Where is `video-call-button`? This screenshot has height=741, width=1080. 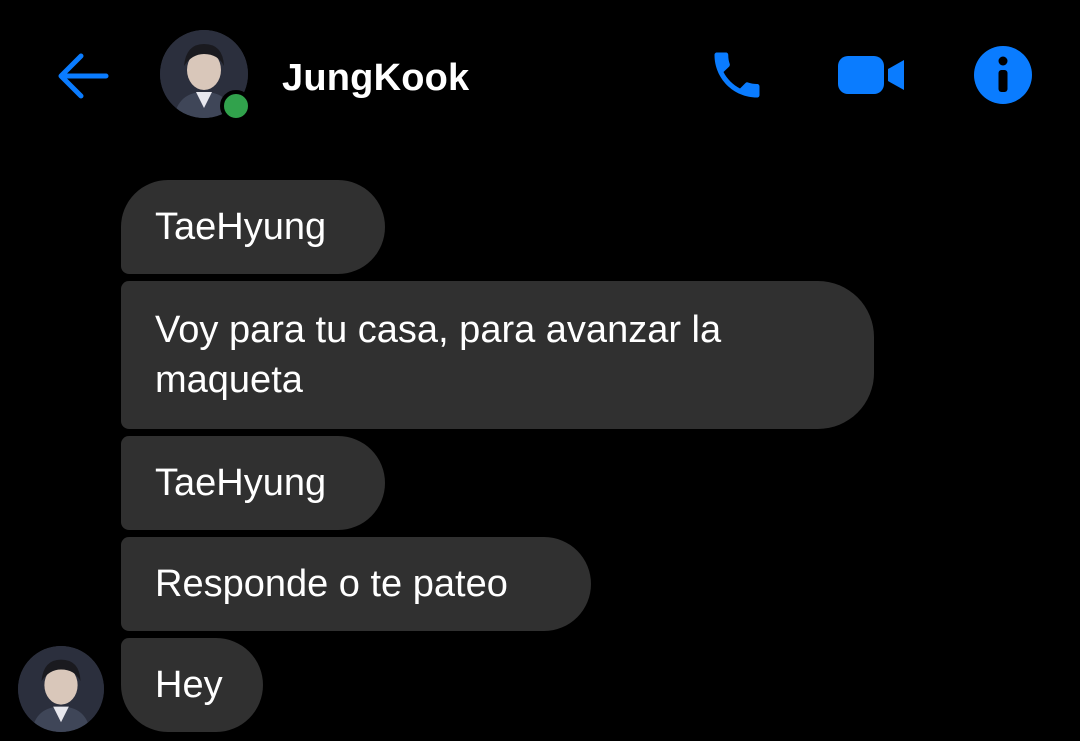 video-call-button is located at coordinates (871, 75).